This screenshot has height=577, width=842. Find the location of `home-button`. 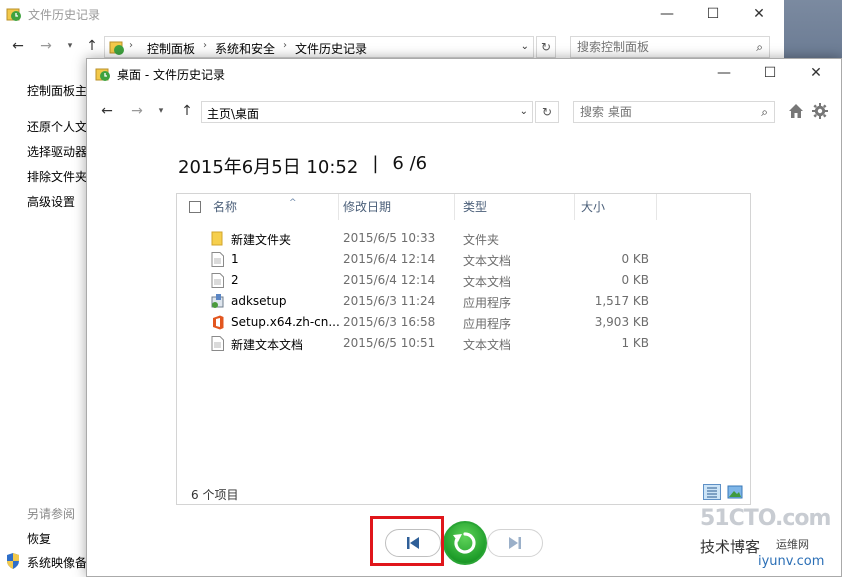

home-button is located at coordinates (796, 112).